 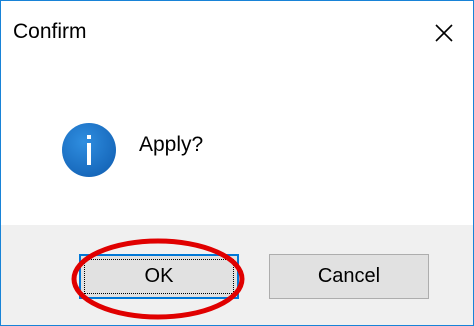 What do you see at coordinates (89, 150) in the screenshot?
I see `info-icon` at bounding box center [89, 150].